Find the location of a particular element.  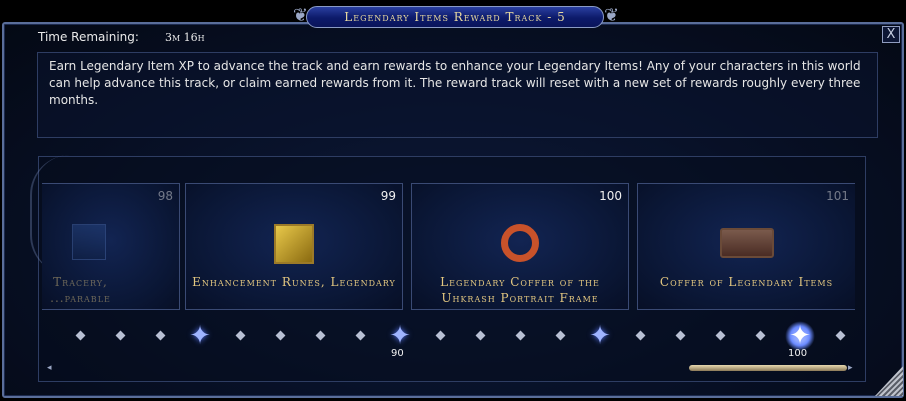

time-remaining-value: 3m 16h is located at coordinates (185, 37).